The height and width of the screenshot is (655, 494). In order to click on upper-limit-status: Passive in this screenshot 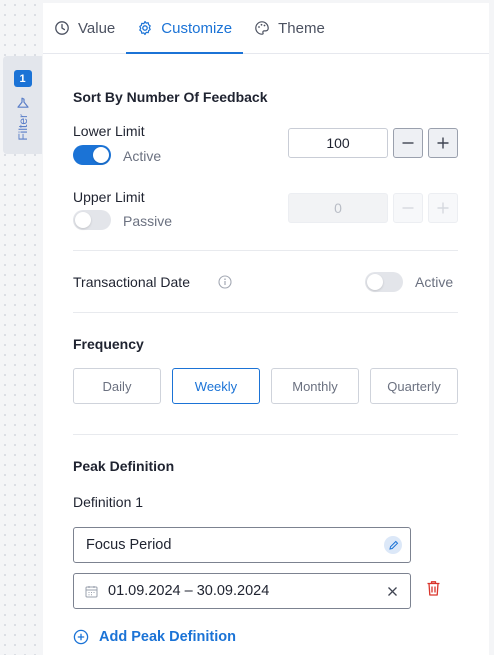, I will do `click(148, 221)`.